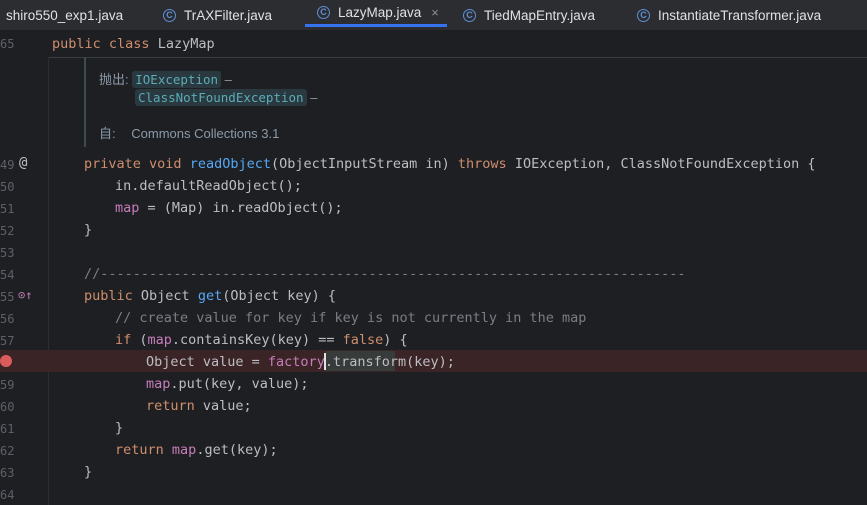  Describe the element at coordinates (7, 231) in the screenshot. I see `line-number: 52` at that location.